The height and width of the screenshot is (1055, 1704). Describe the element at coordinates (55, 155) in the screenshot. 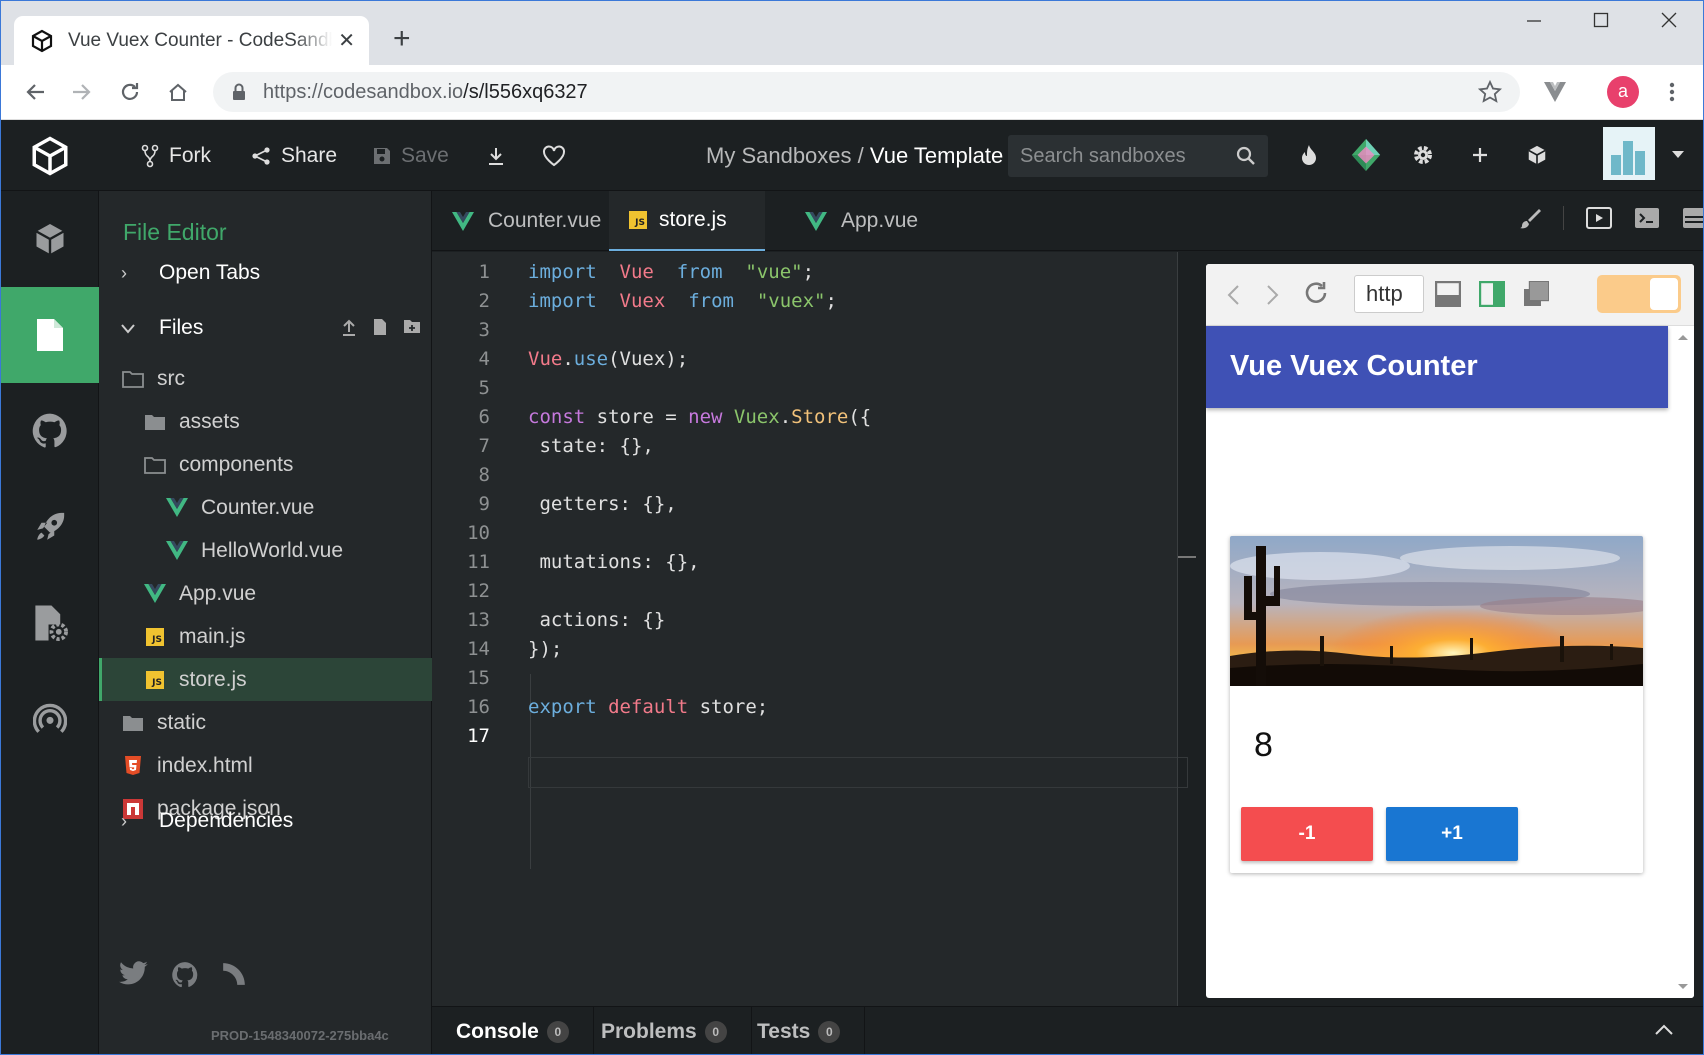

I see `codesandbox-logo-icon` at that location.